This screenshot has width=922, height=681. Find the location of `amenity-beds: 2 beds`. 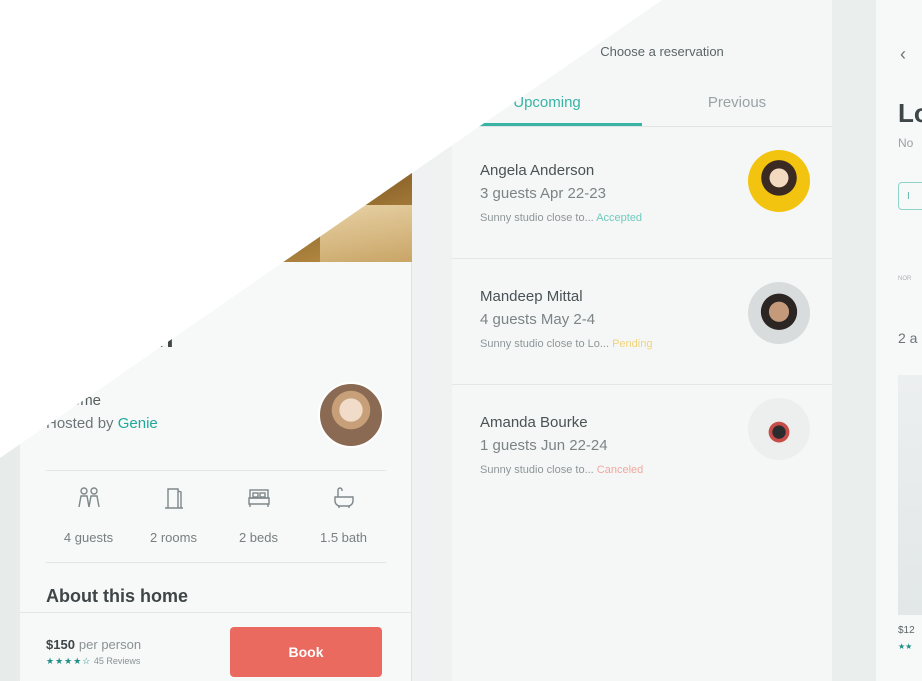

amenity-beds: 2 beds is located at coordinates (258, 520).